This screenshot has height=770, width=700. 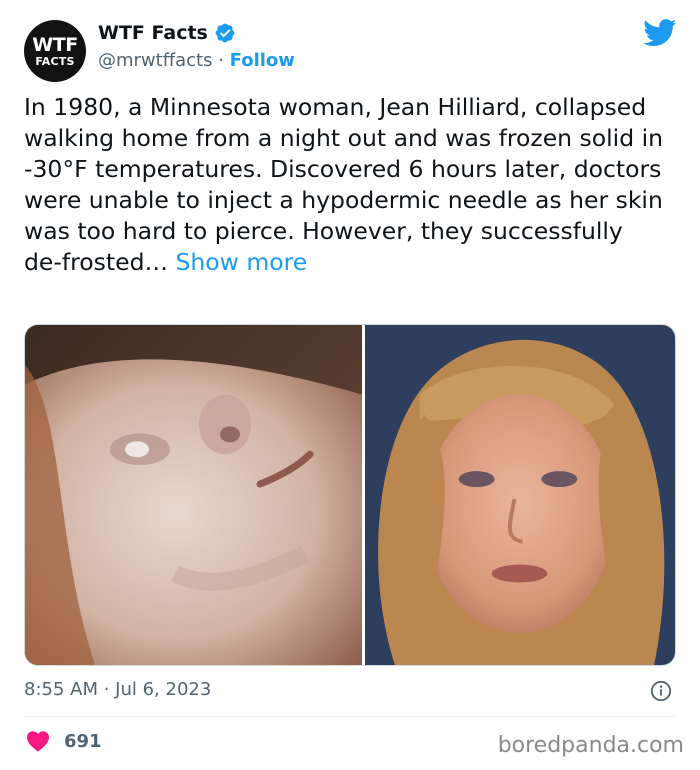 I want to click on boredpanda-watermark: boredpanda.com, so click(x=590, y=745).